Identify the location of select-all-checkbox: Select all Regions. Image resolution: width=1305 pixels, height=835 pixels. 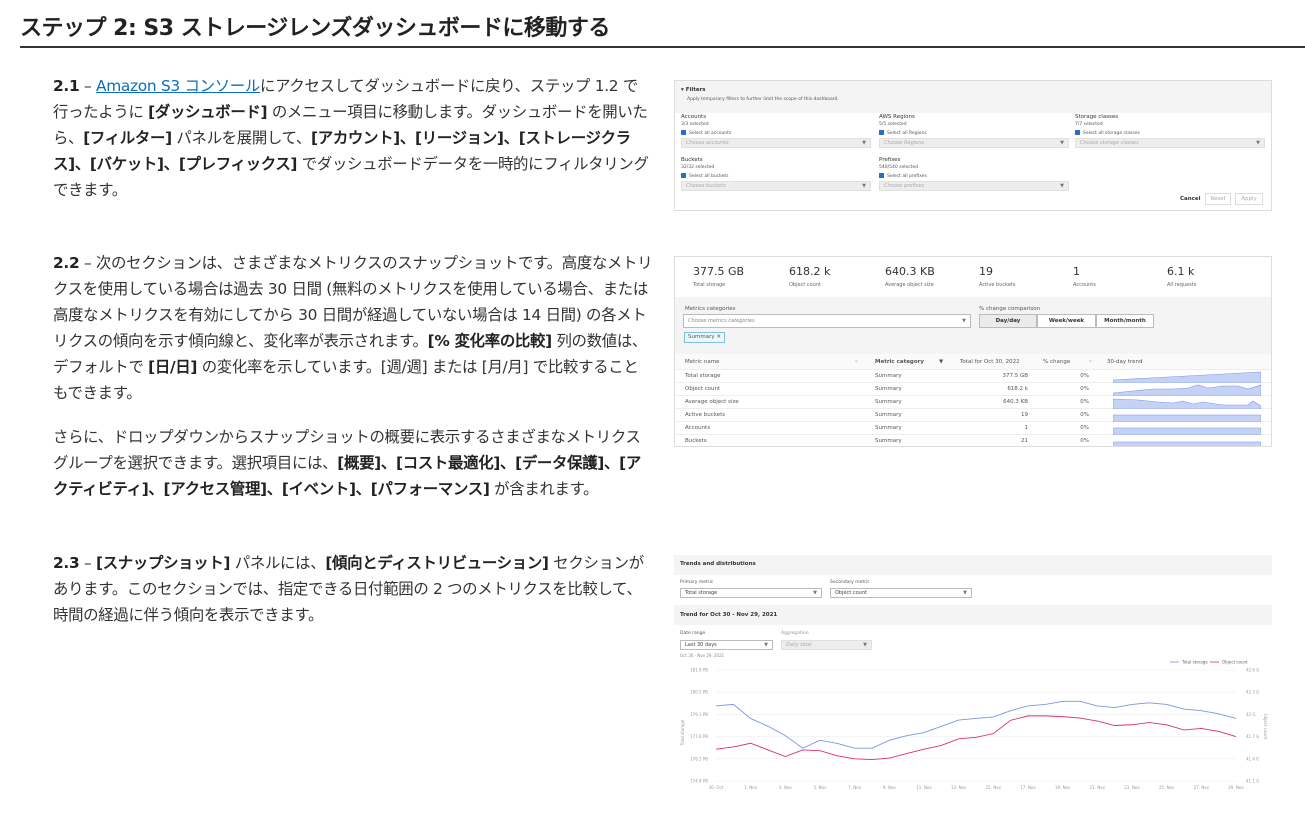
(903, 133).